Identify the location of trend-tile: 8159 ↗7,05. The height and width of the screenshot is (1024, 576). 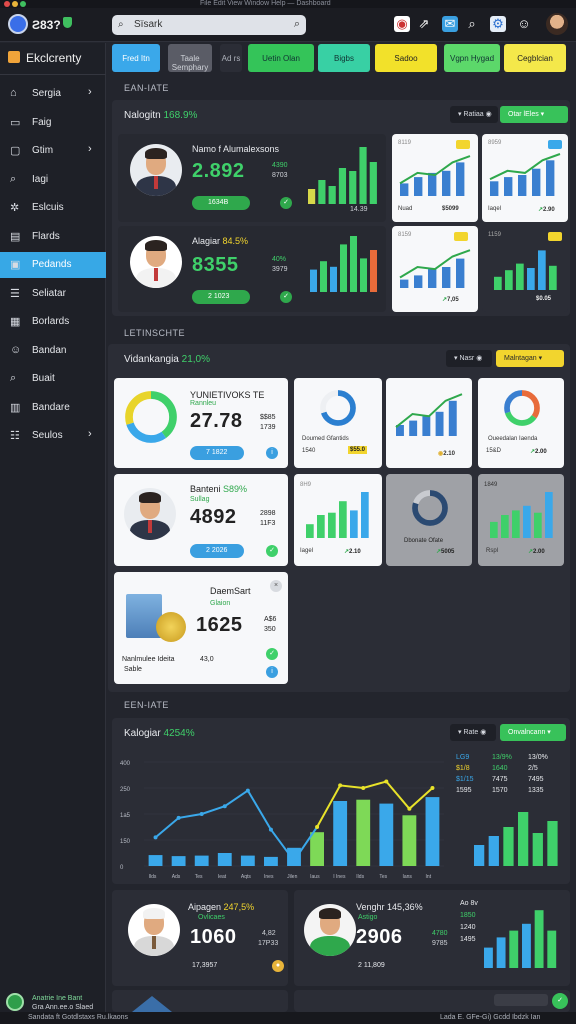
(435, 269).